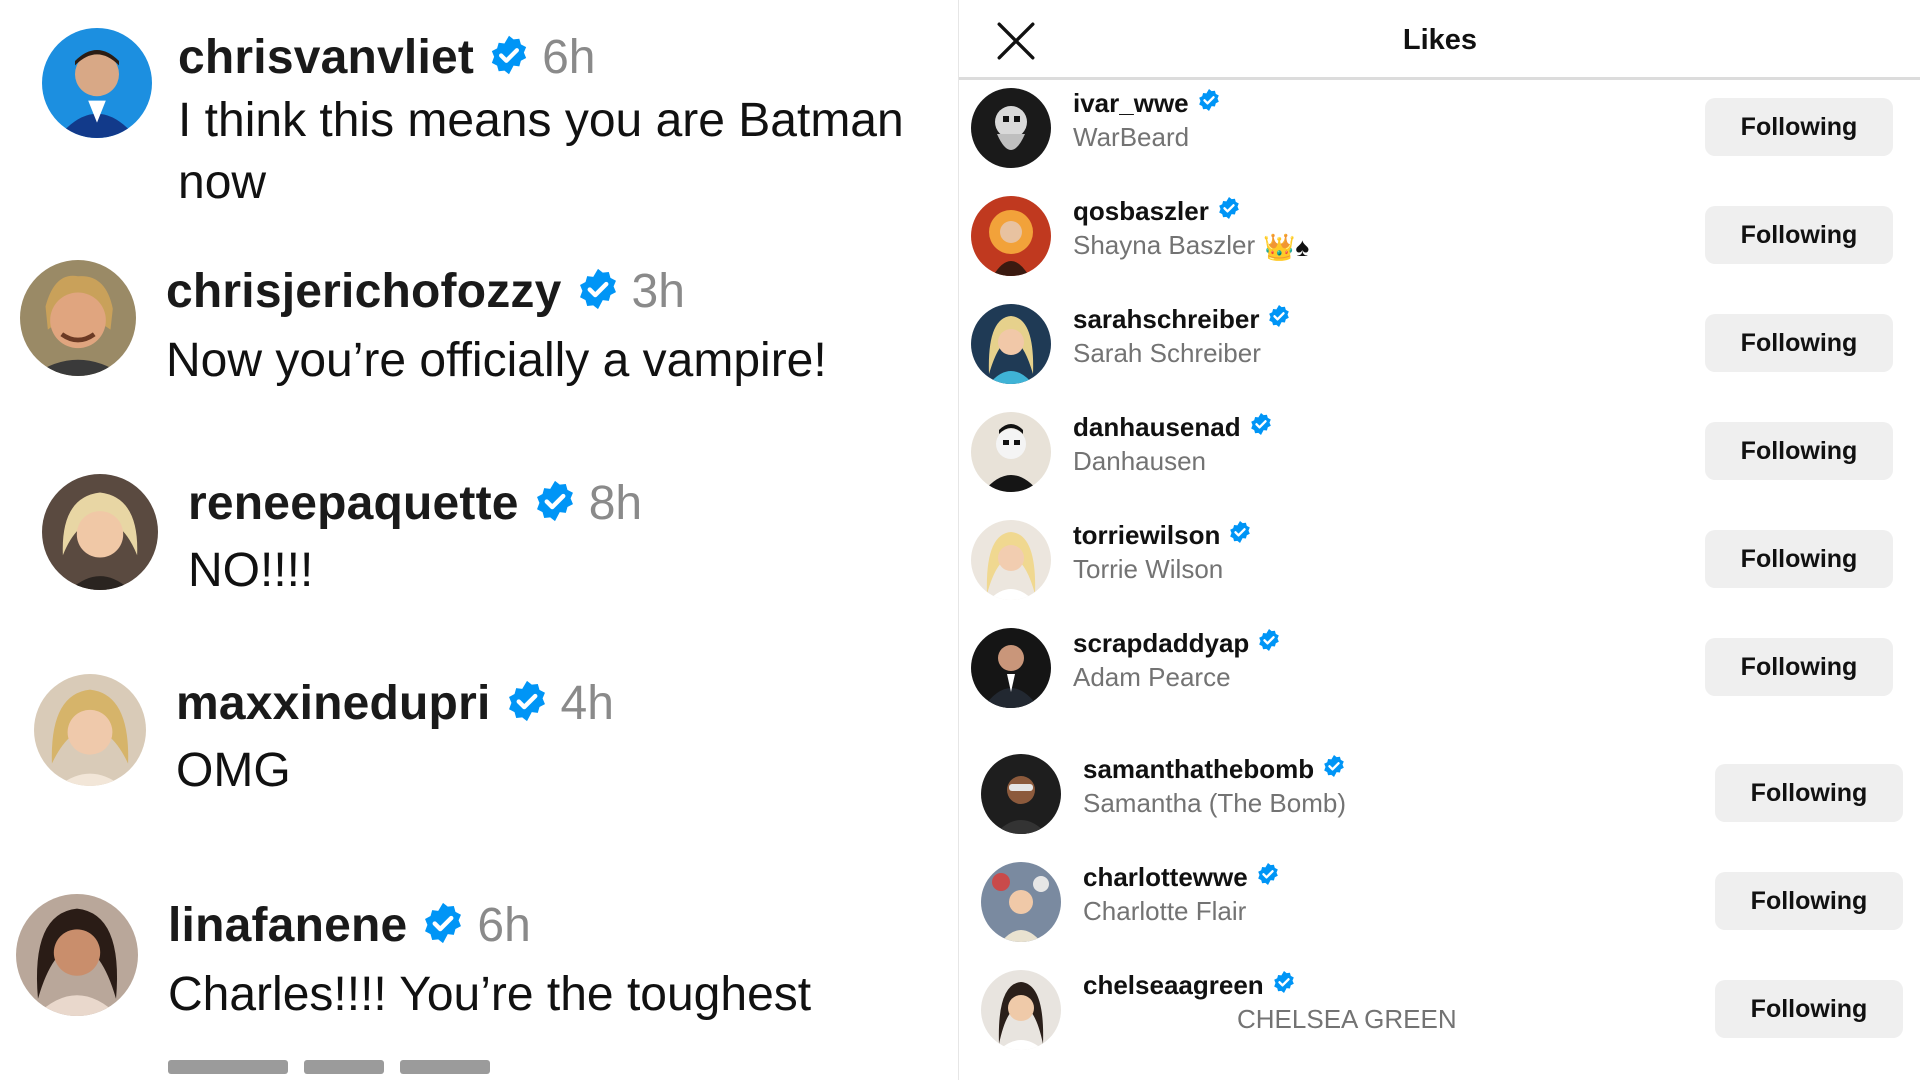 This screenshot has width=1920, height=1080. What do you see at coordinates (1139, 461) in the screenshot?
I see `like-full-name: Danhausen` at bounding box center [1139, 461].